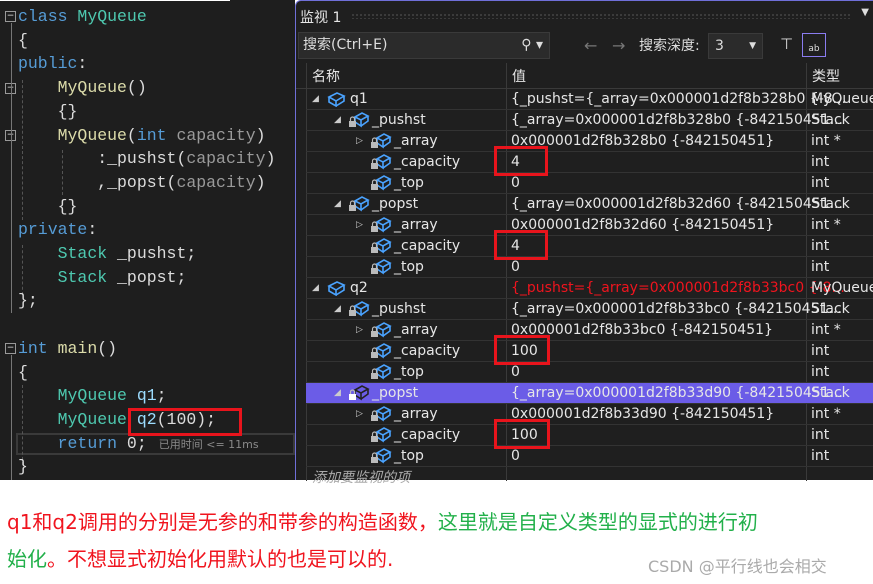 This screenshot has height=584, width=873. Describe the element at coordinates (532, 45) in the screenshot. I see `search-icon: ⚲ ▾` at that location.